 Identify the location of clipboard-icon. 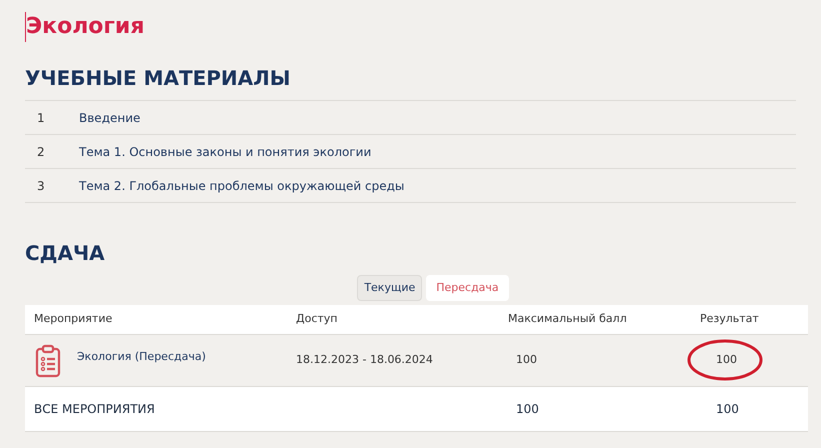
(48, 361).